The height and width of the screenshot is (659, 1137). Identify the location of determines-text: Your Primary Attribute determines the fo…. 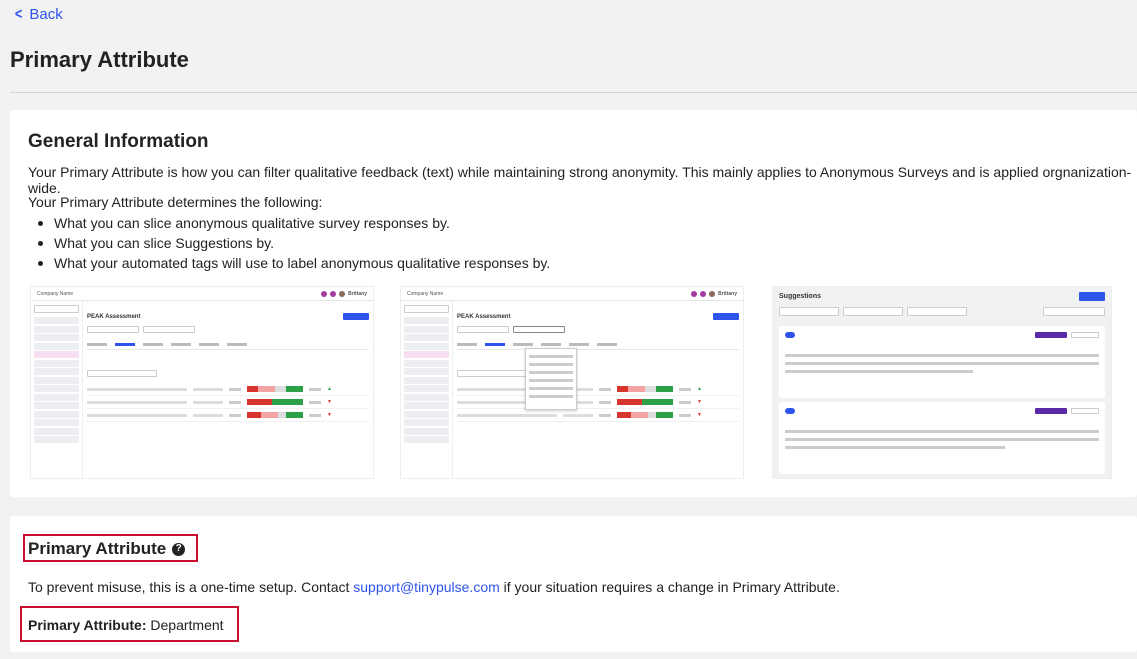
(175, 202).